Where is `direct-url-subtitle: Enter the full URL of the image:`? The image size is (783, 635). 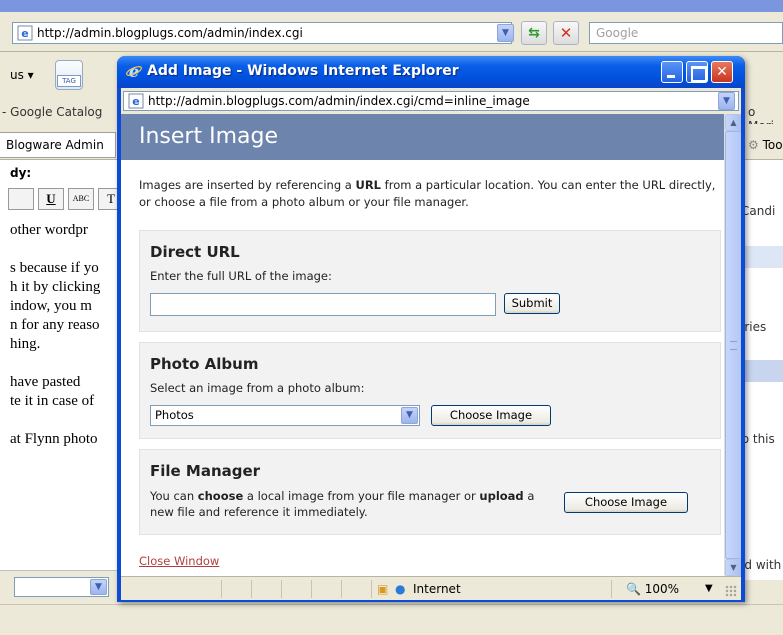 direct-url-subtitle: Enter the full URL of the image: is located at coordinates (241, 276).